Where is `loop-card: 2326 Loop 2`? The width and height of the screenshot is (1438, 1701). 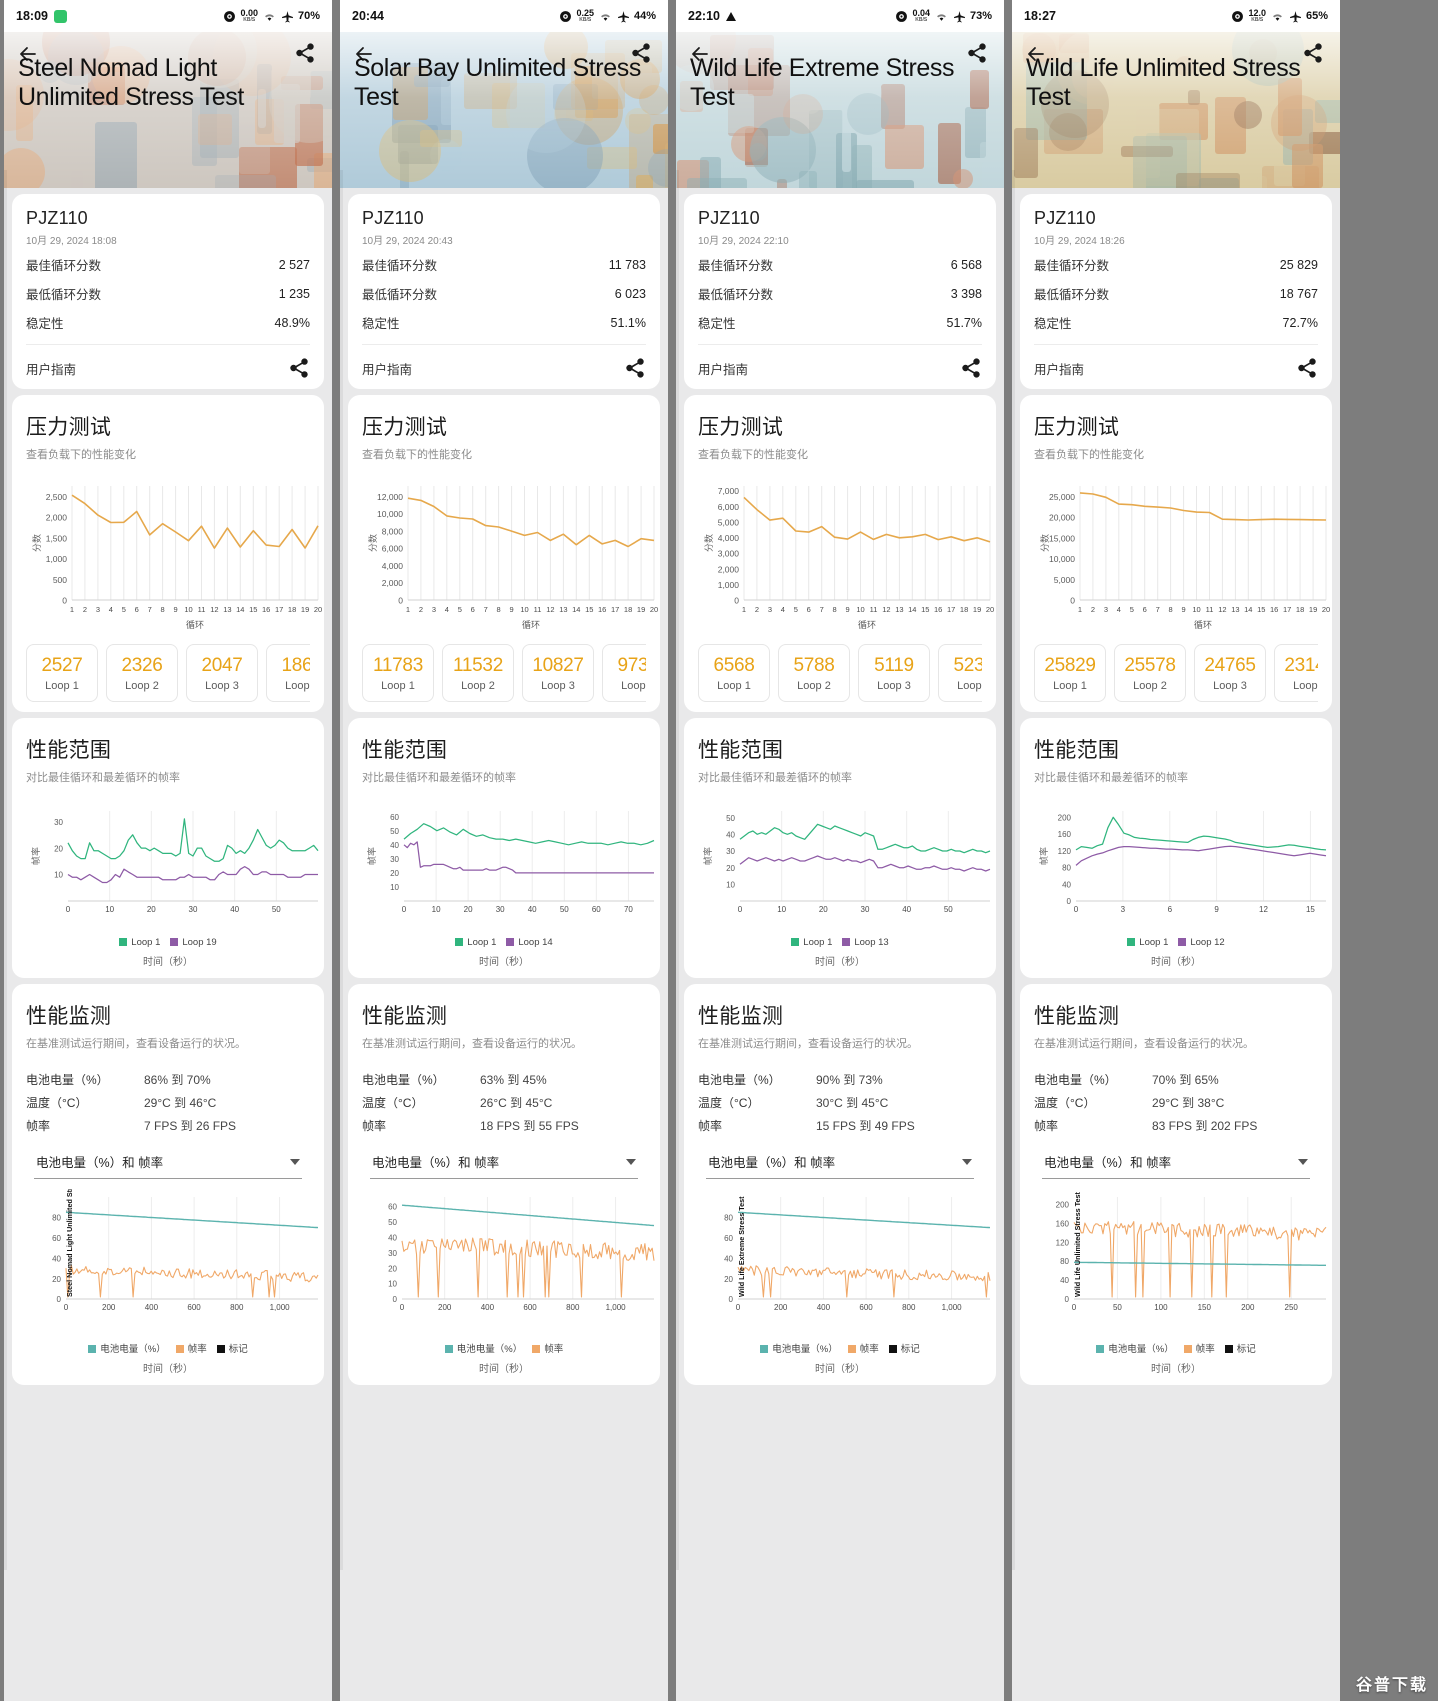 loop-card: 2326 Loop 2 is located at coordinates (142, 673).